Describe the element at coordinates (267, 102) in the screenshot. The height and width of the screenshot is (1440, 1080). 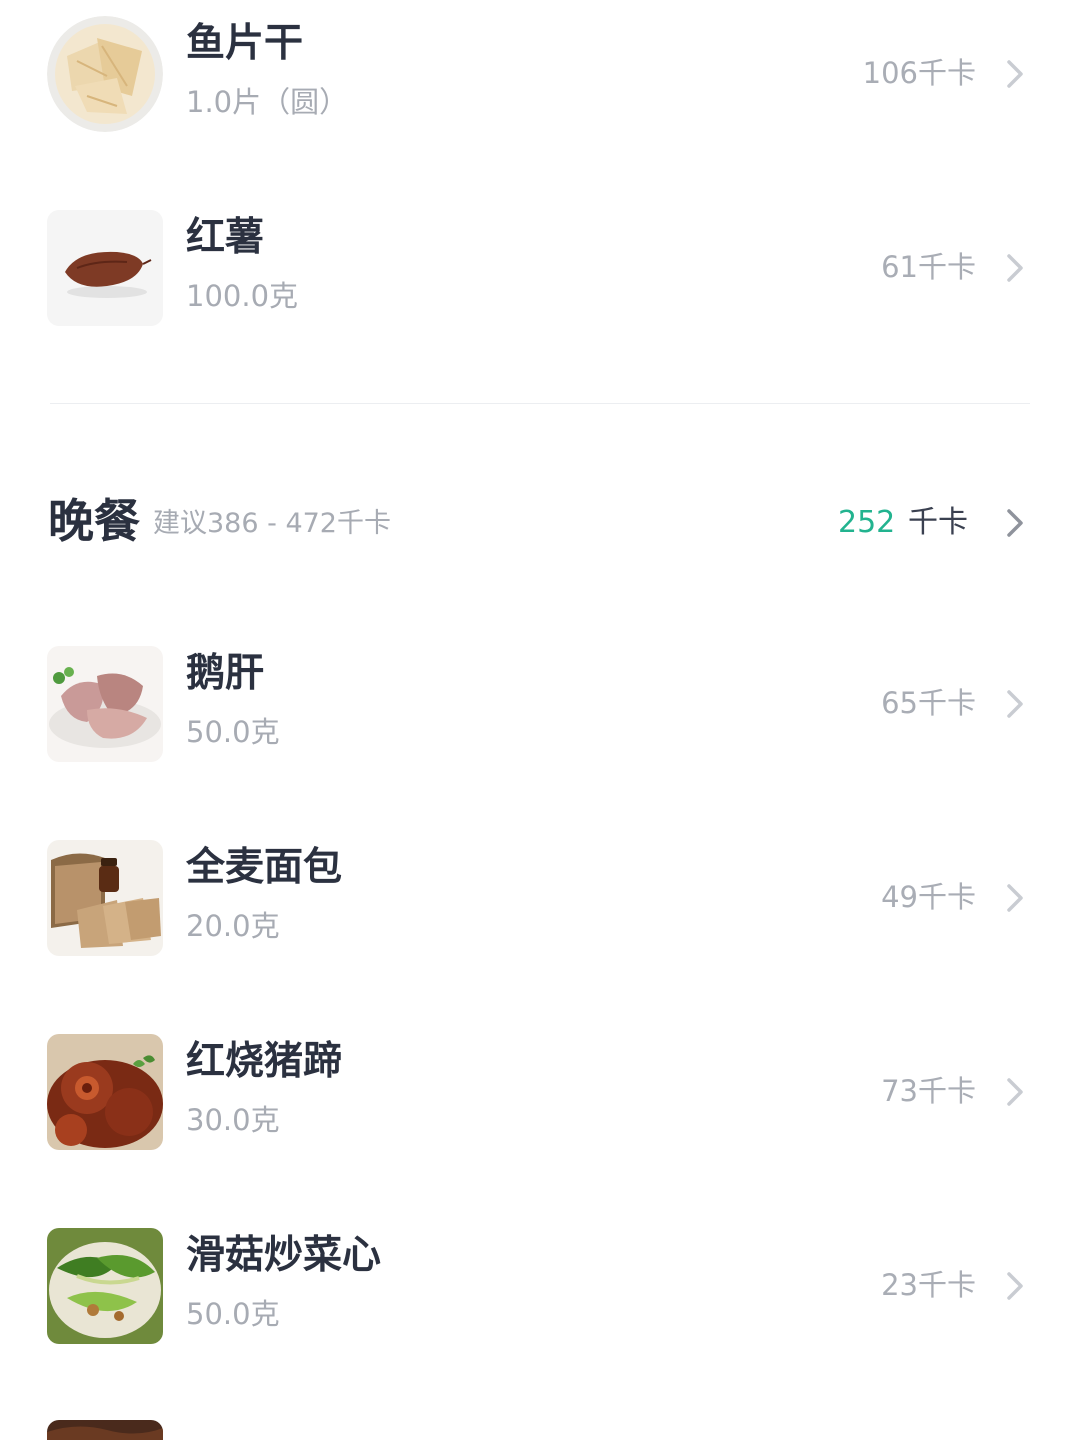
I see `food-amount: 1.0片（圆）` at that location.